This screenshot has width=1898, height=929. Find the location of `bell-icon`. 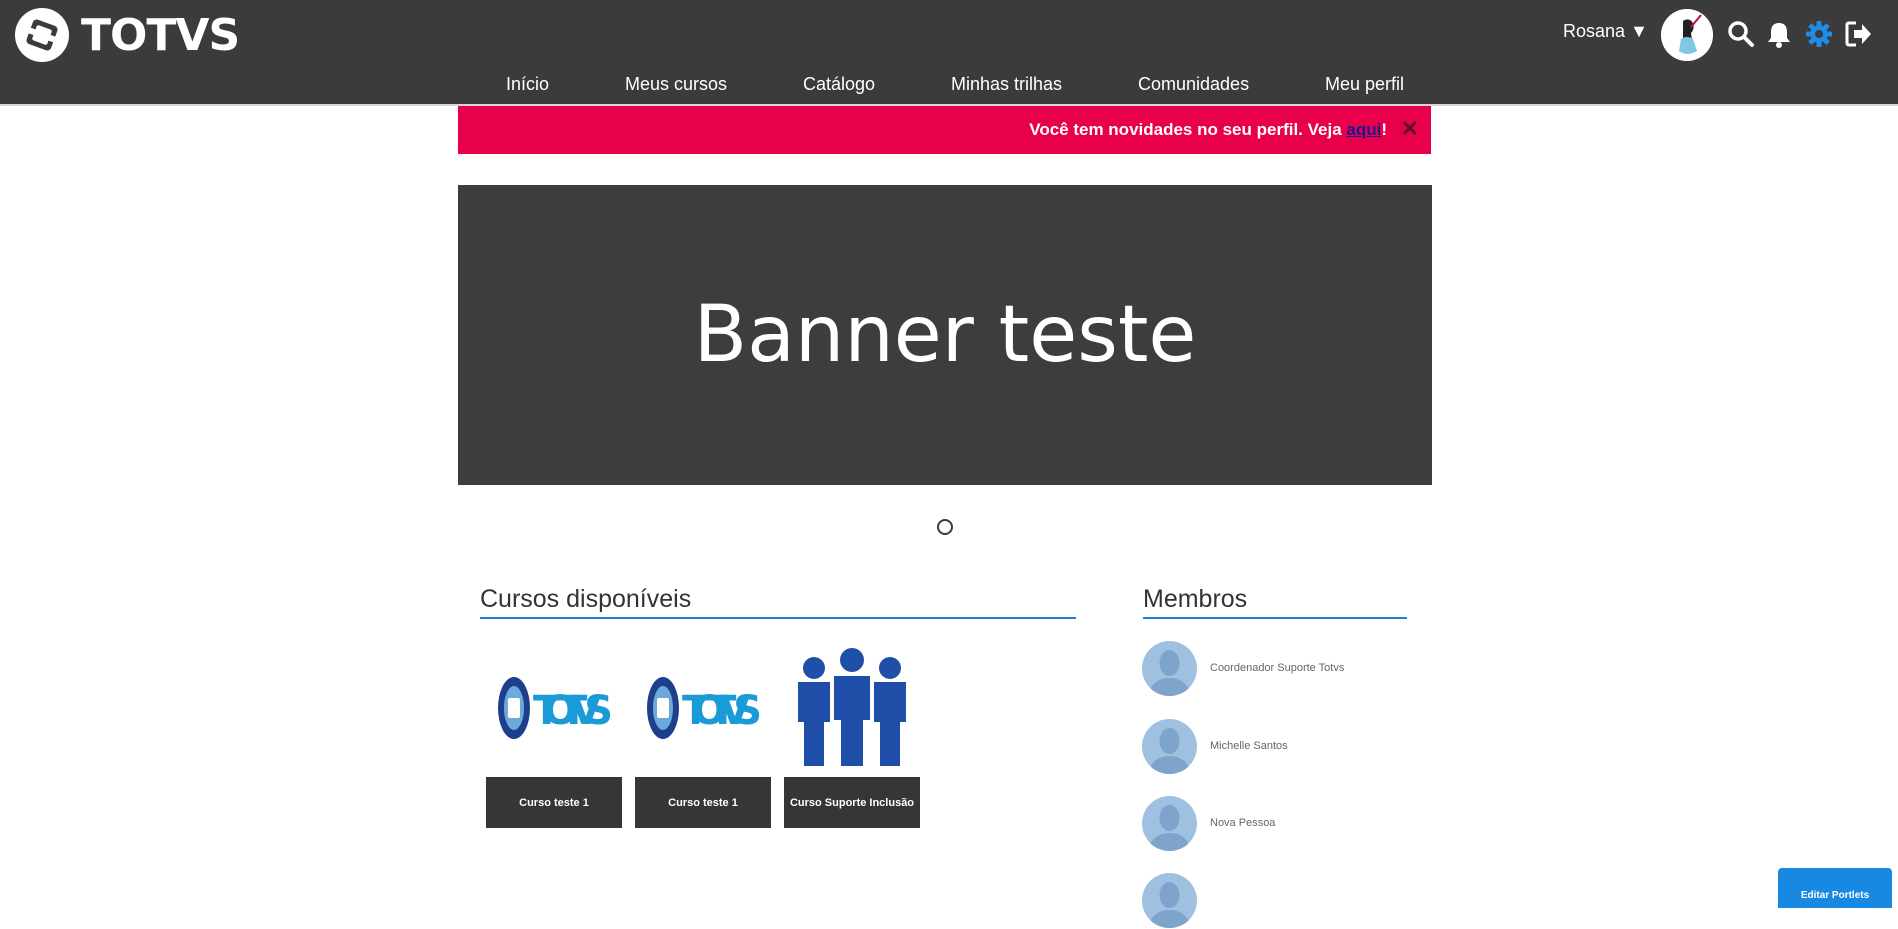

bell-icon is located at coordinates (1779, 34).